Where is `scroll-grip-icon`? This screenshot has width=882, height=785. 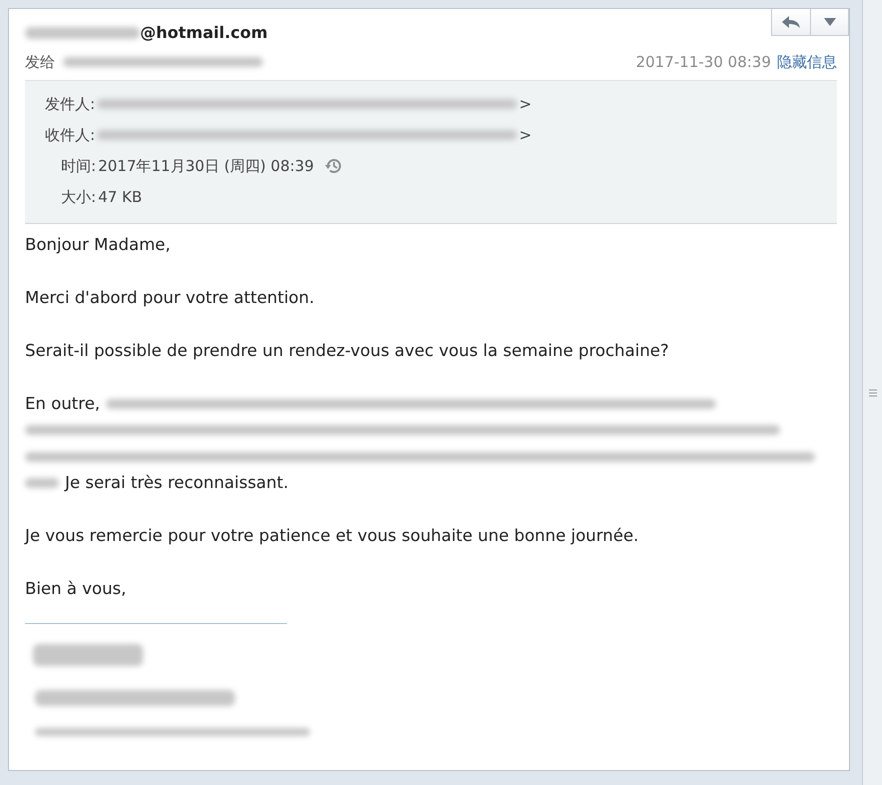 scroll-grip-icon is located at coordinates (872, 393).